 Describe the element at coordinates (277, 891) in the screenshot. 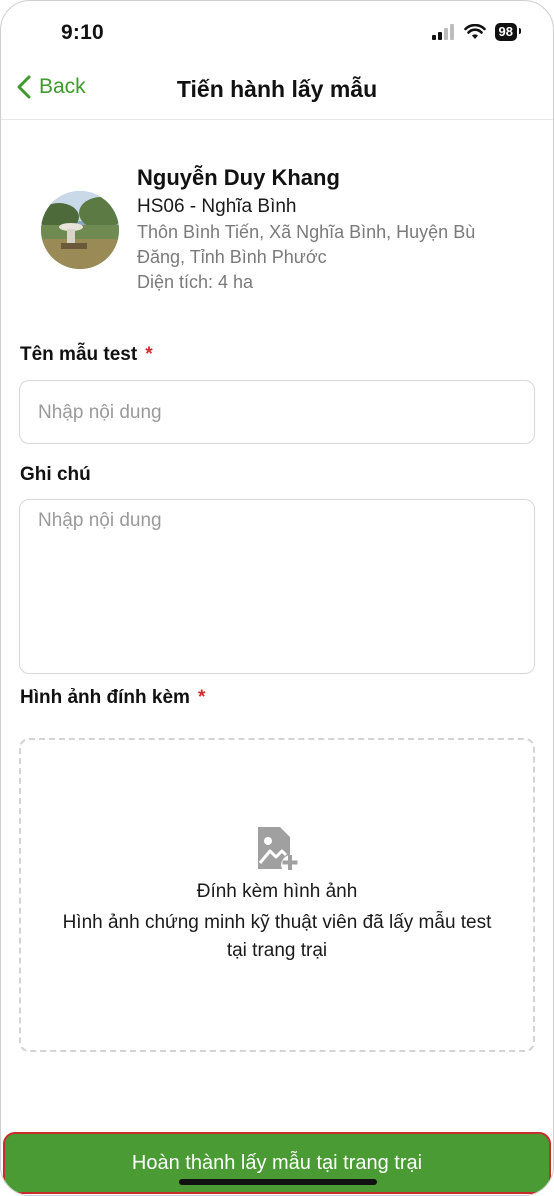

I see `upload-title: Đính kèm hình ảnh` at that location.